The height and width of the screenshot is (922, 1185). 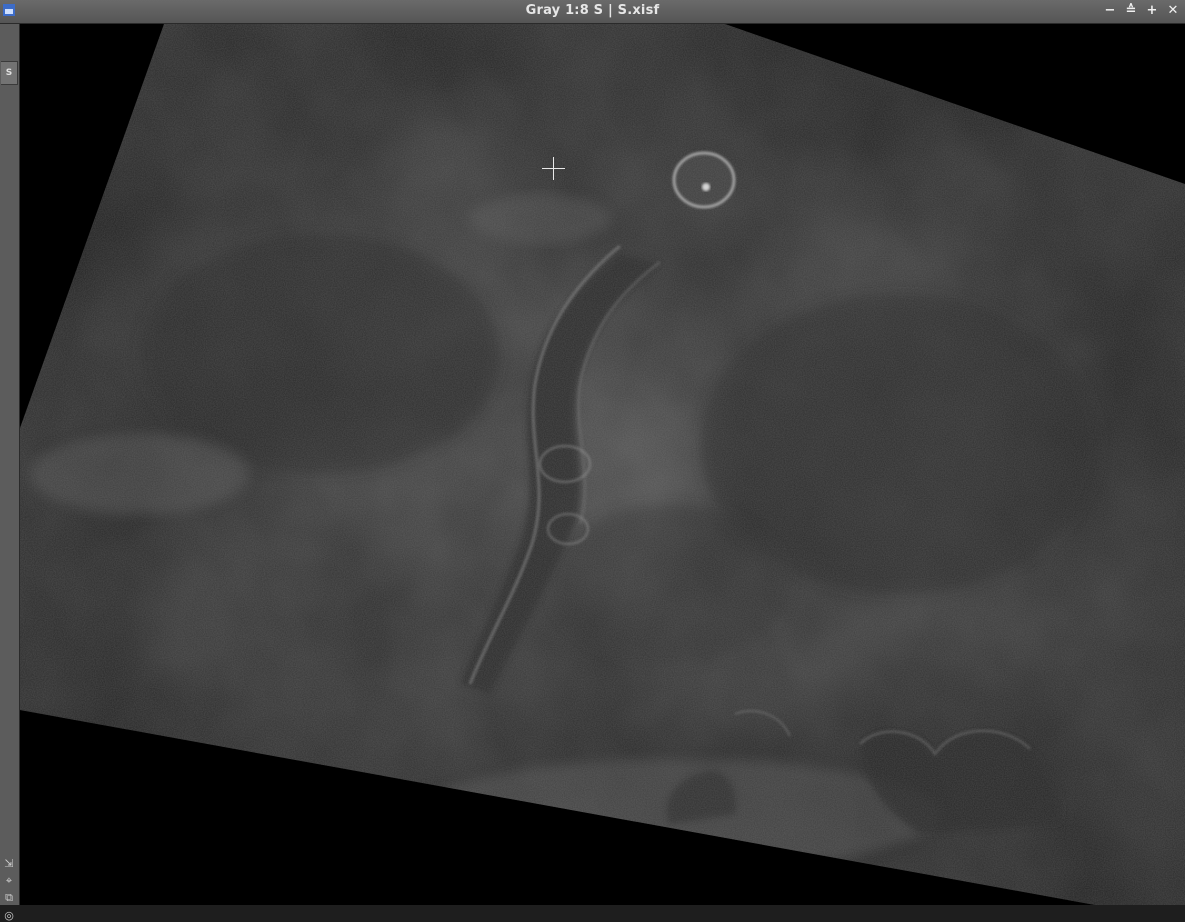 What do you see at coordinates (9, 864) in the screenshot?
I see `zoom-to-fit-icon: ⇲` at bounding box center [9, 864].